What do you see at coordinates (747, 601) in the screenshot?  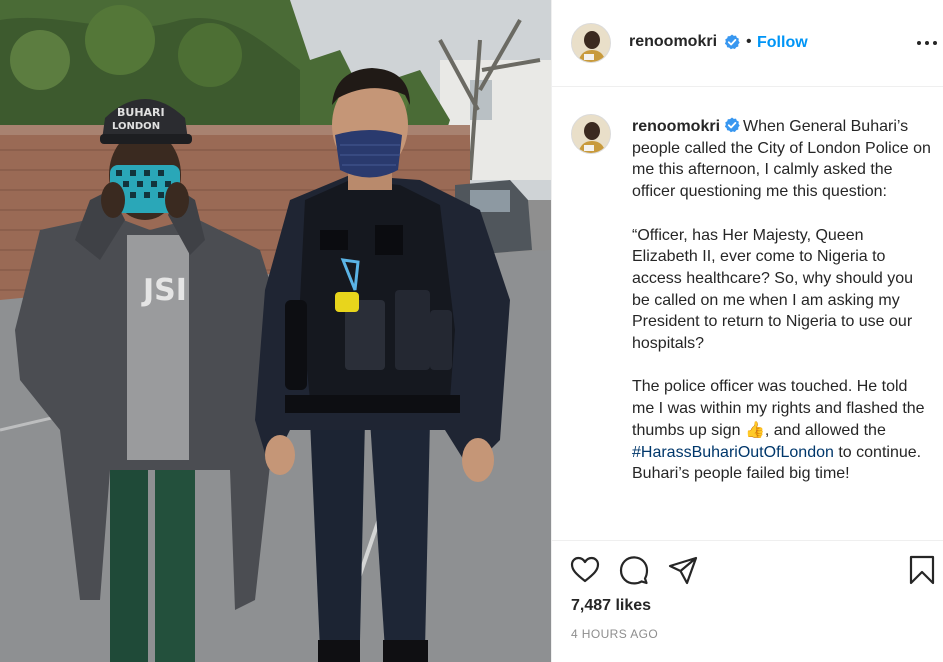 I see `post-actions: 7,487 likes 4 HOURS AGO` at bounding box center [747, 601].